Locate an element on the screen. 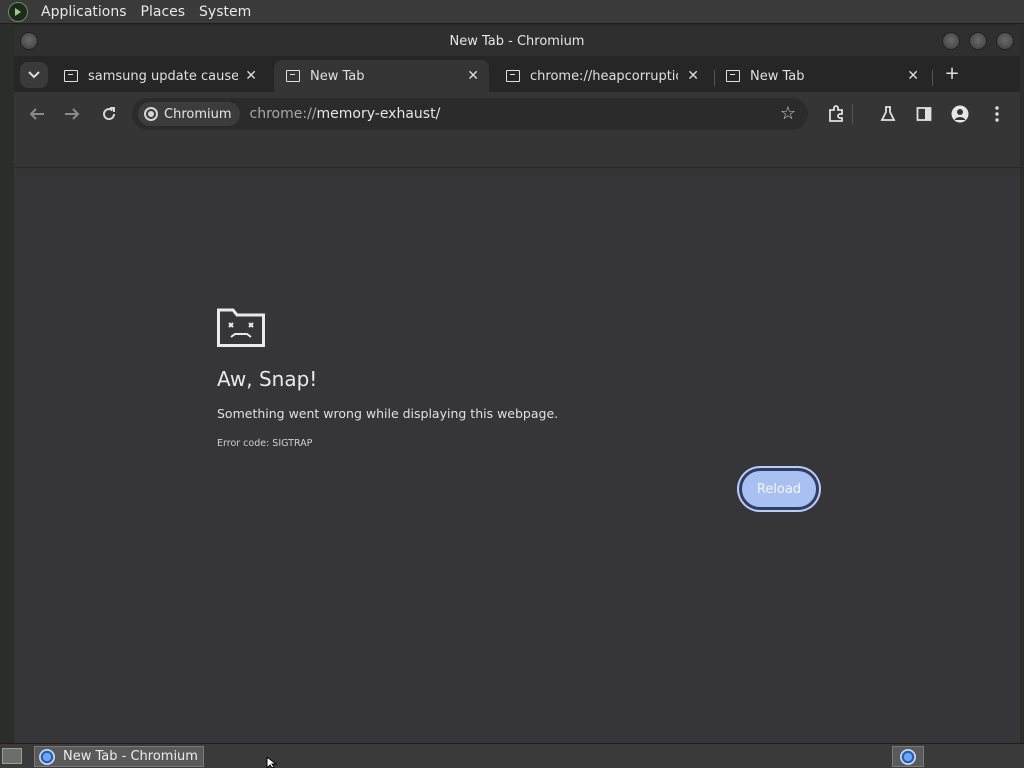 The image size is (1024, 768). error-title: Aw, Snap! is located at coordinates (267, 379).